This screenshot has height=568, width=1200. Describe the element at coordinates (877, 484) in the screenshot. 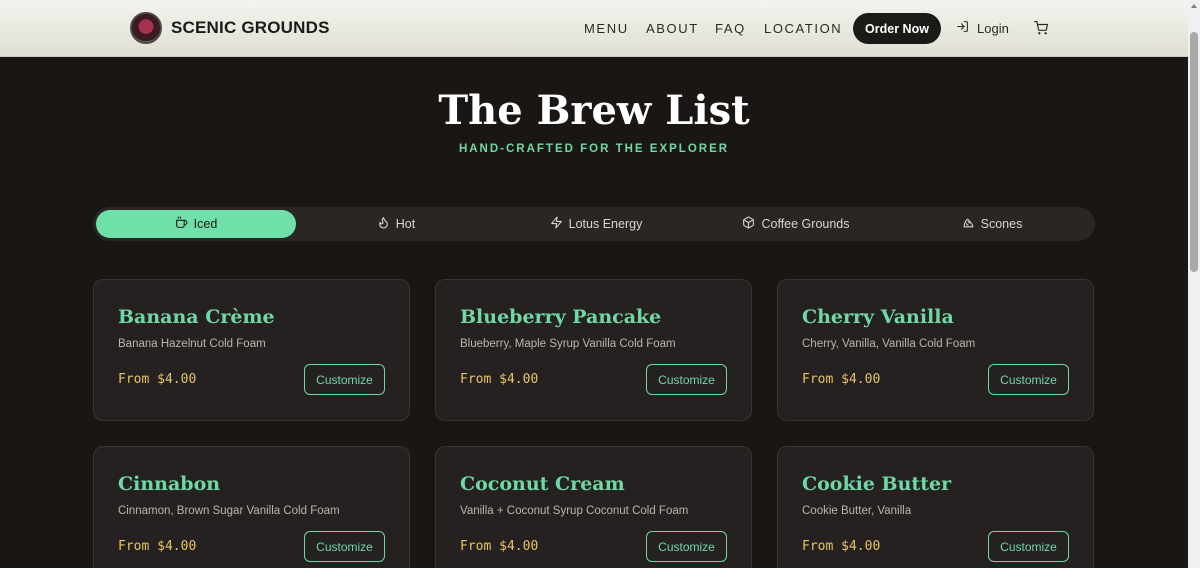

I see `drink-name: Cookie Butter` at that location.